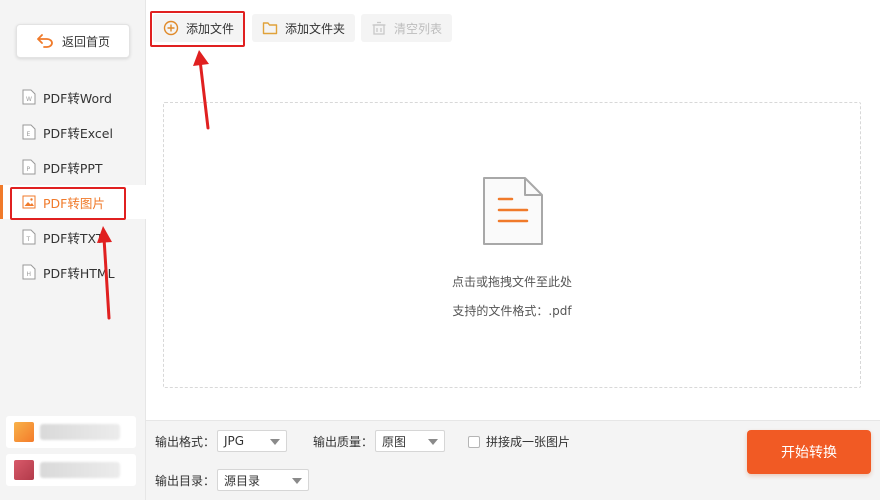 Image resolution: width=880 pixels, height=500 pixels. Describe the element at coordinates (242, 480) in the screenshot. I see `output-directory-value: 源目录` at that location.